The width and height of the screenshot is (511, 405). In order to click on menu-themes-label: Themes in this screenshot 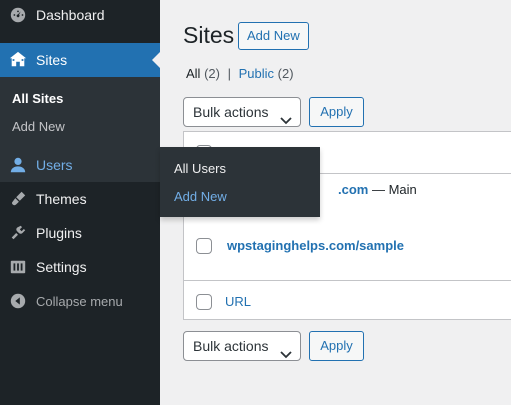, I will do `click(61, 199)`.